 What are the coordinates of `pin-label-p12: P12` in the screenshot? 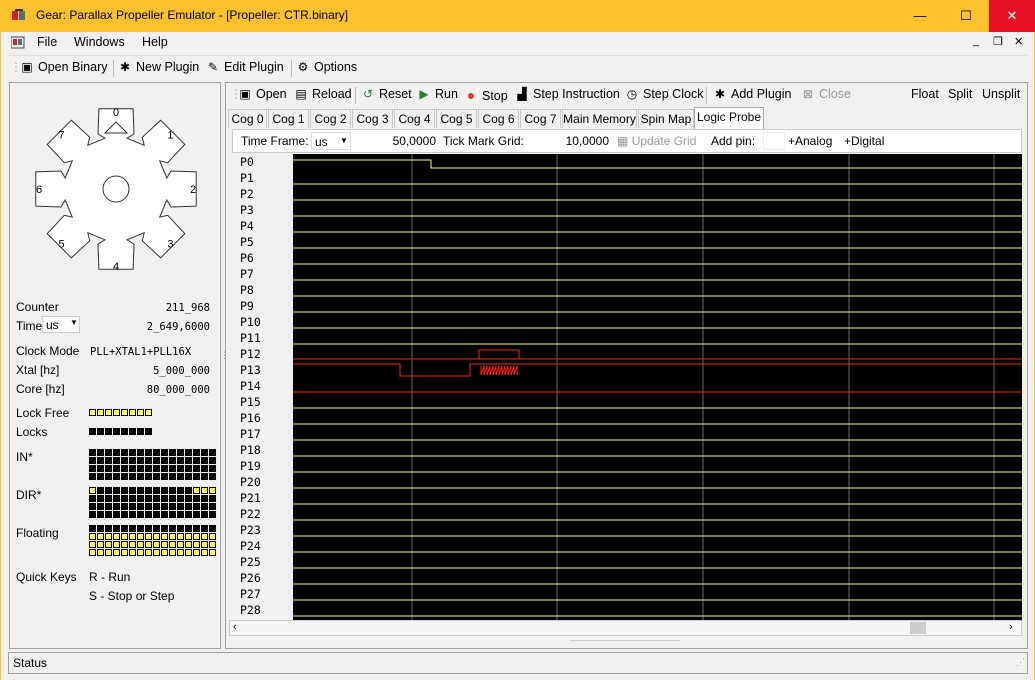 It's located at (250, 354).